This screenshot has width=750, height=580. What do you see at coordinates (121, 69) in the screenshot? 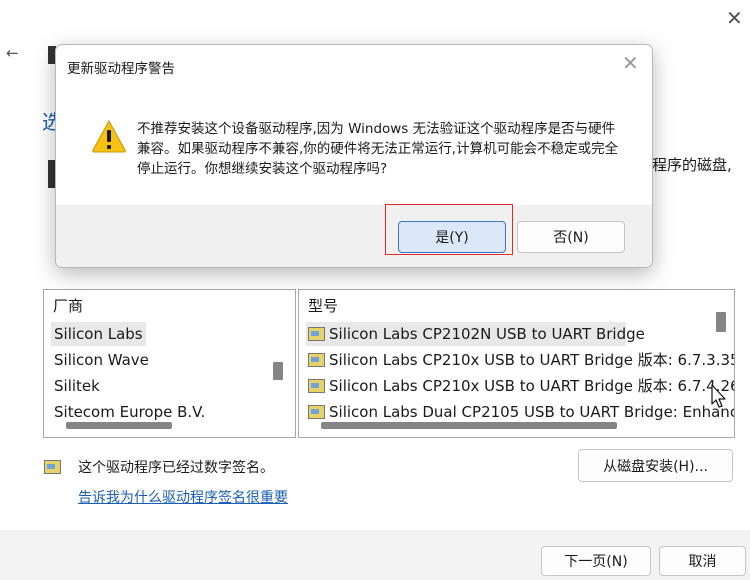
I see `dialog-title: 更新驱动程序警告` at bounding box center [121, 69].